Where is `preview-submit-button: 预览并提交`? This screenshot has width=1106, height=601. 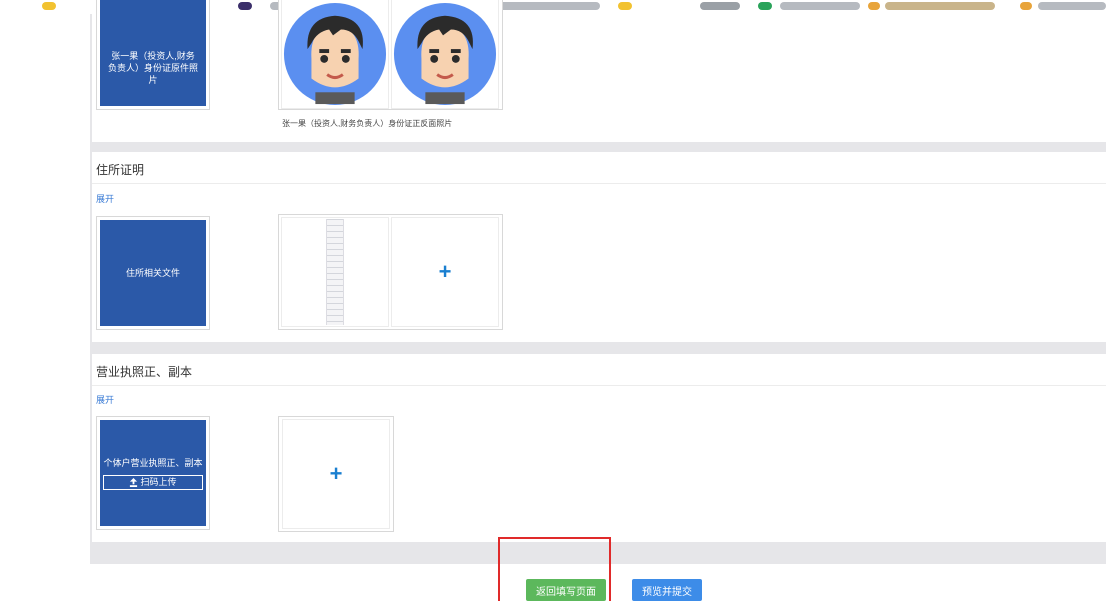 preview-submit-button: 预览并提交 is located at coordinates (667, 590).